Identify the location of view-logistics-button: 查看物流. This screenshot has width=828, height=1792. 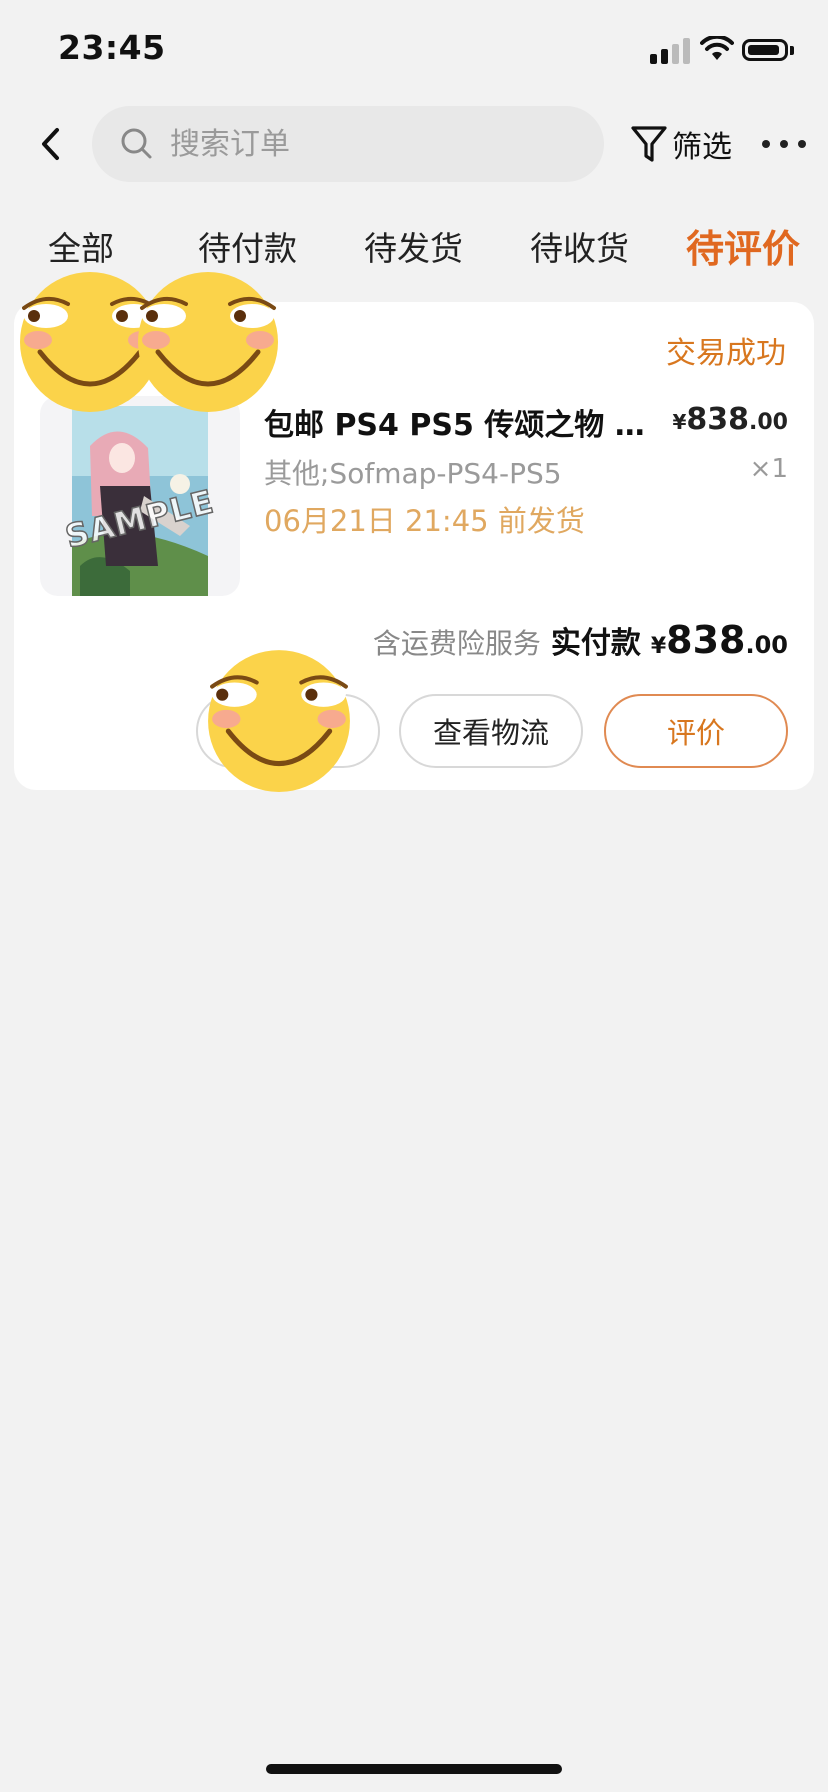
(491, 731).